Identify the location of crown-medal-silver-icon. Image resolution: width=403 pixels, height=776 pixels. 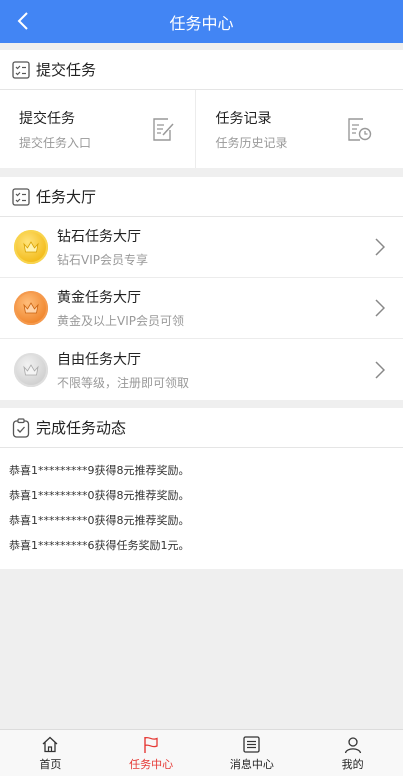
(31, 369).